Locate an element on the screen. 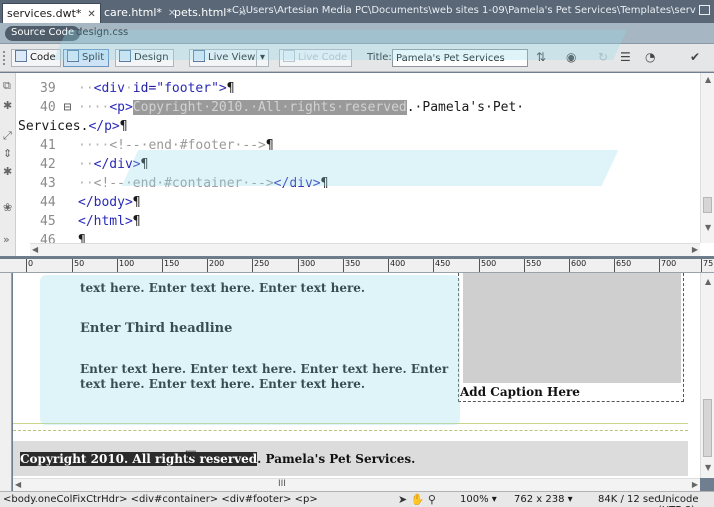  code-line: 45 </html>¶ is located at coordinates (271, 221).